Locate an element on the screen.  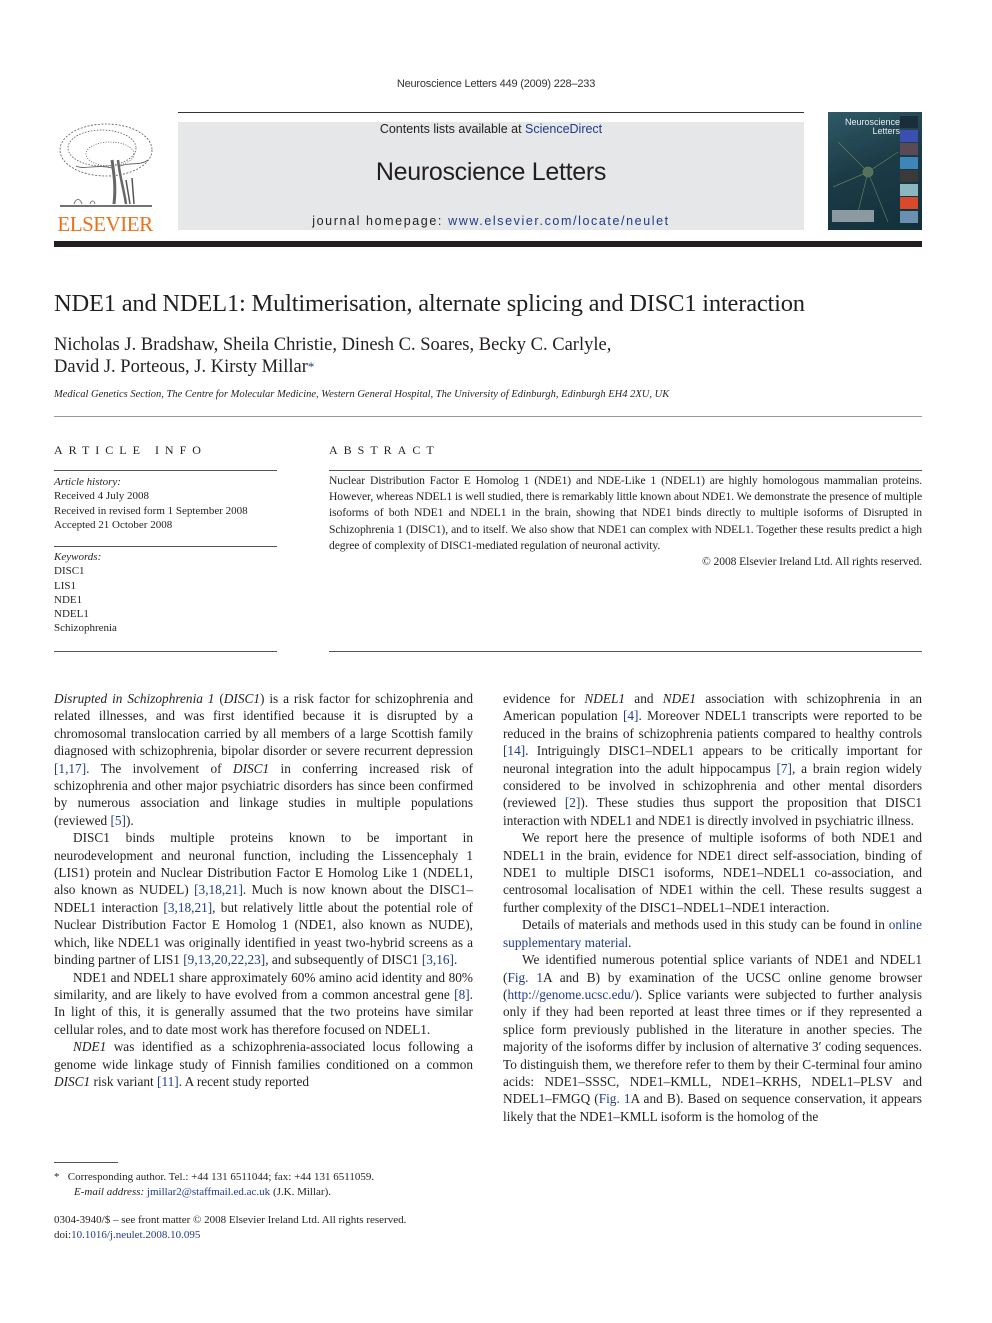
journal-title: Neuroscience Letters is located at coordinates (491, 172).